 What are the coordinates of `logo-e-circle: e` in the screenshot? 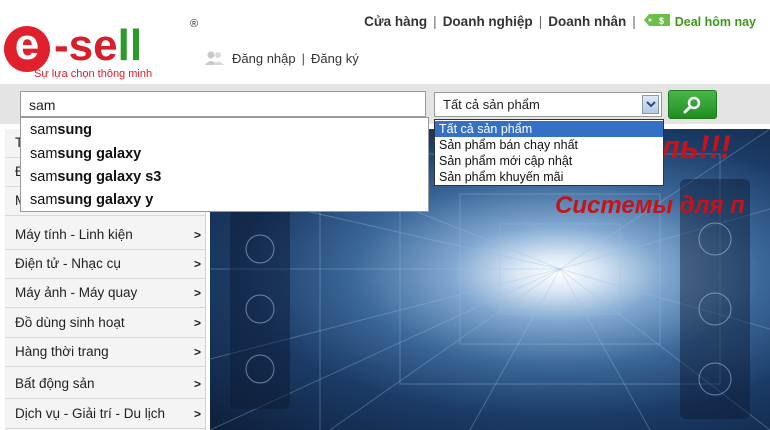 It's located at (27, 47).